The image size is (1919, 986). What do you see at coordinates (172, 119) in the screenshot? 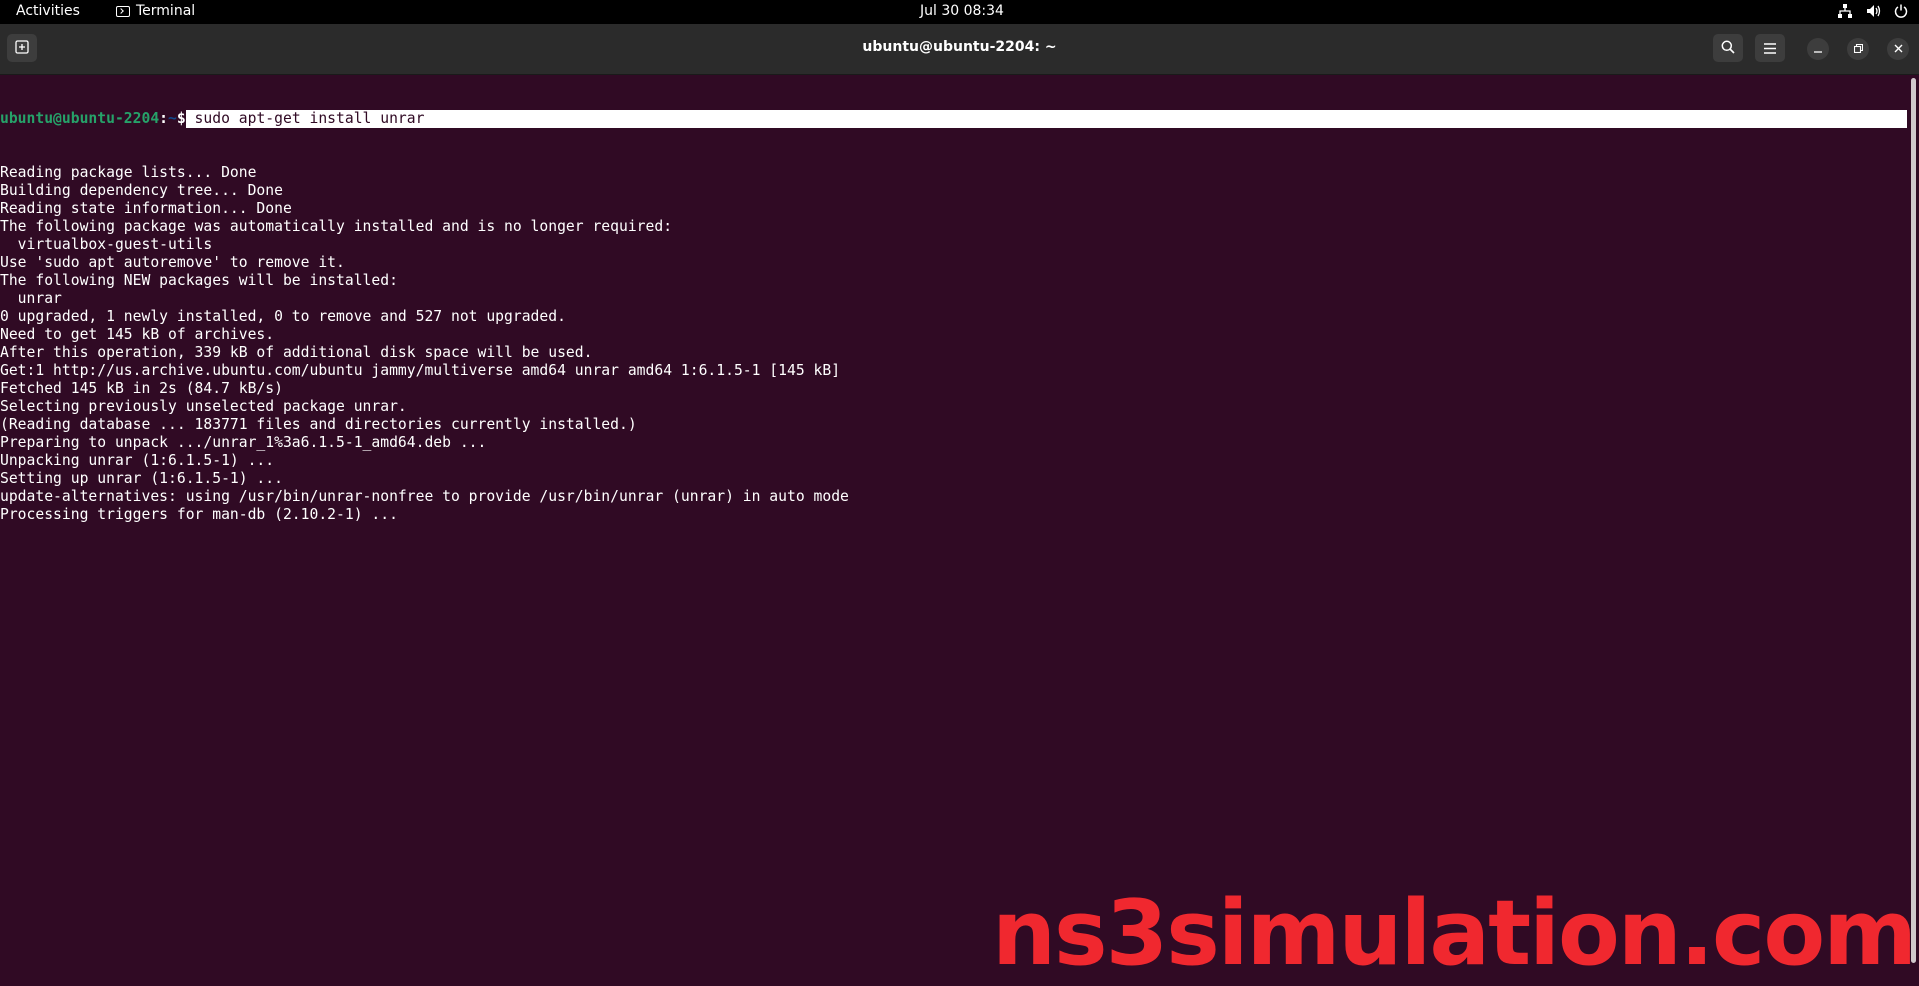
I see `prompt-path: ~` at bounding box center [172, 119].